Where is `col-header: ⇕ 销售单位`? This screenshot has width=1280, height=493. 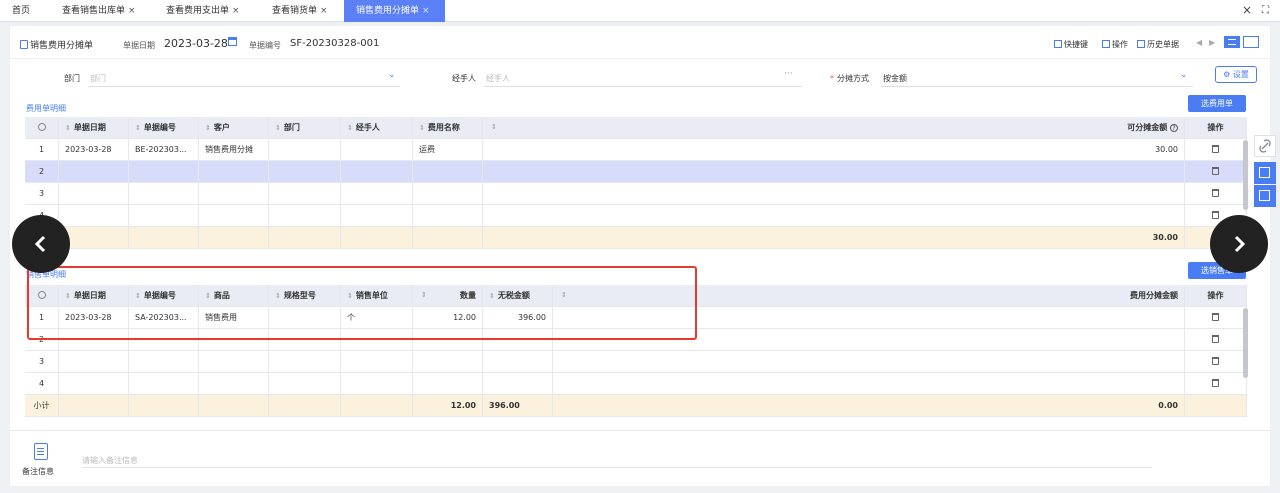 col-header: ⇕ 销售单位 is located at coordinates (377, 295).